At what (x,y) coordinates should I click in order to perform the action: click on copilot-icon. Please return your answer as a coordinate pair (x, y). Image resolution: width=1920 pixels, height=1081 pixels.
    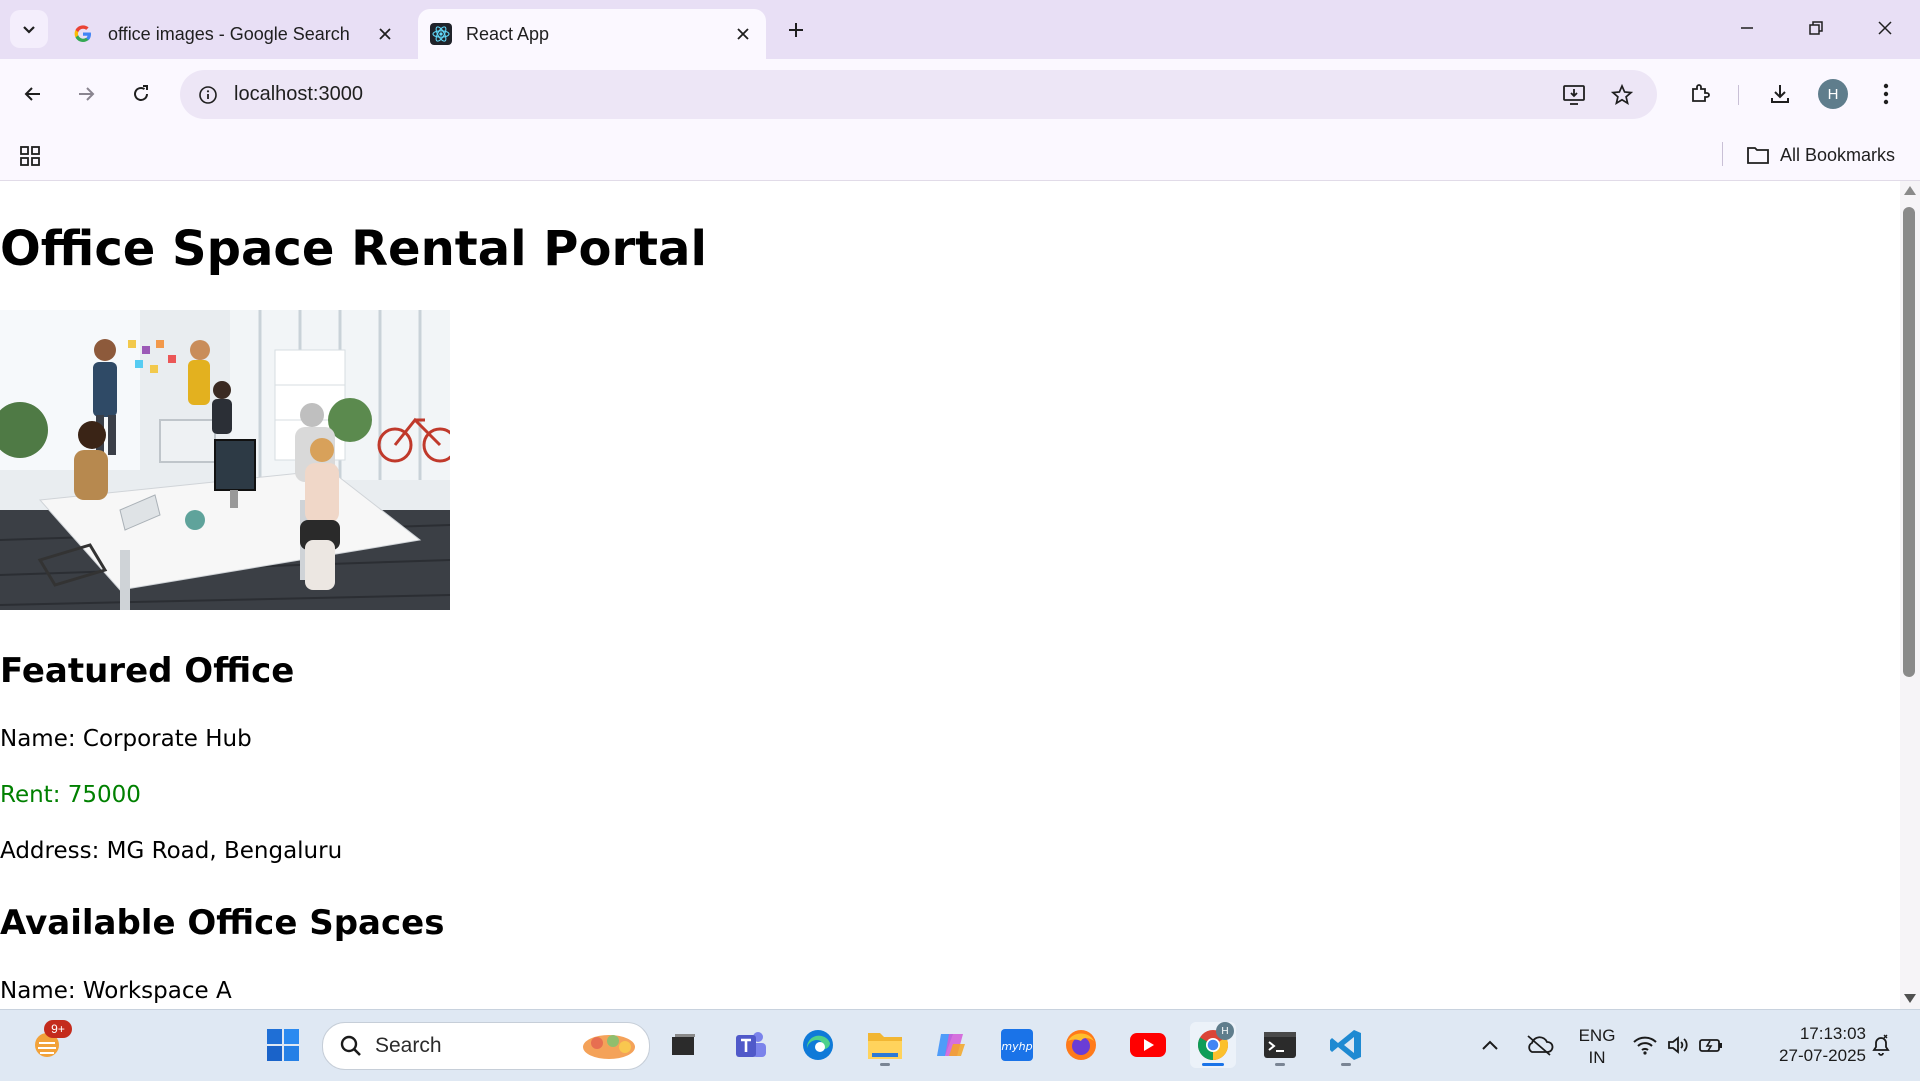
    Looking at the image, I should click on (951, 1045).